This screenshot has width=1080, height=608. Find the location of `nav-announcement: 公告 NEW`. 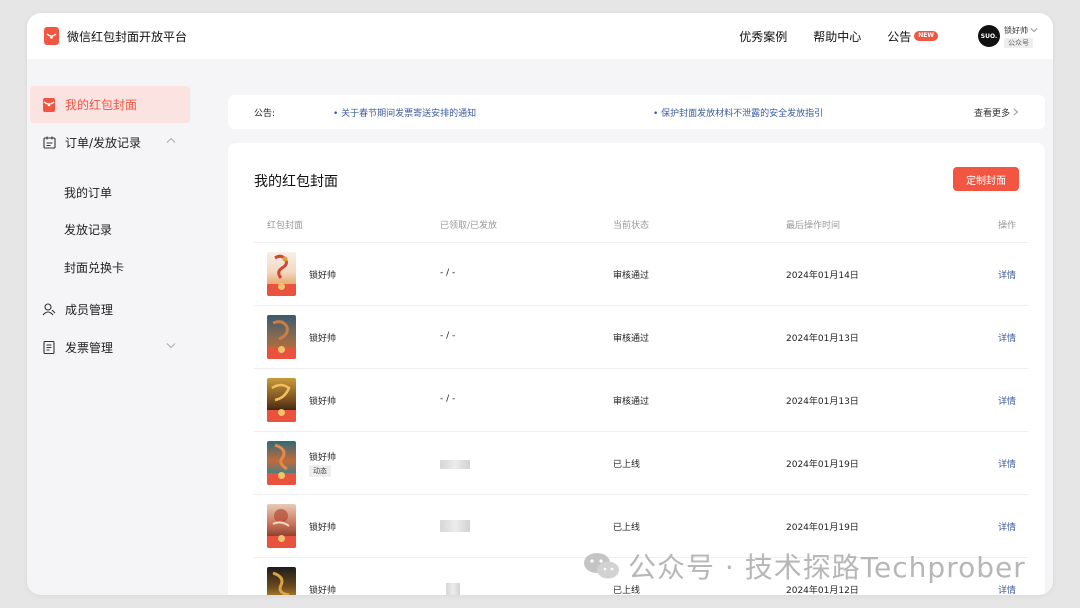

nav-announcement: 公告 NEW is located at coordinates (912, 36).